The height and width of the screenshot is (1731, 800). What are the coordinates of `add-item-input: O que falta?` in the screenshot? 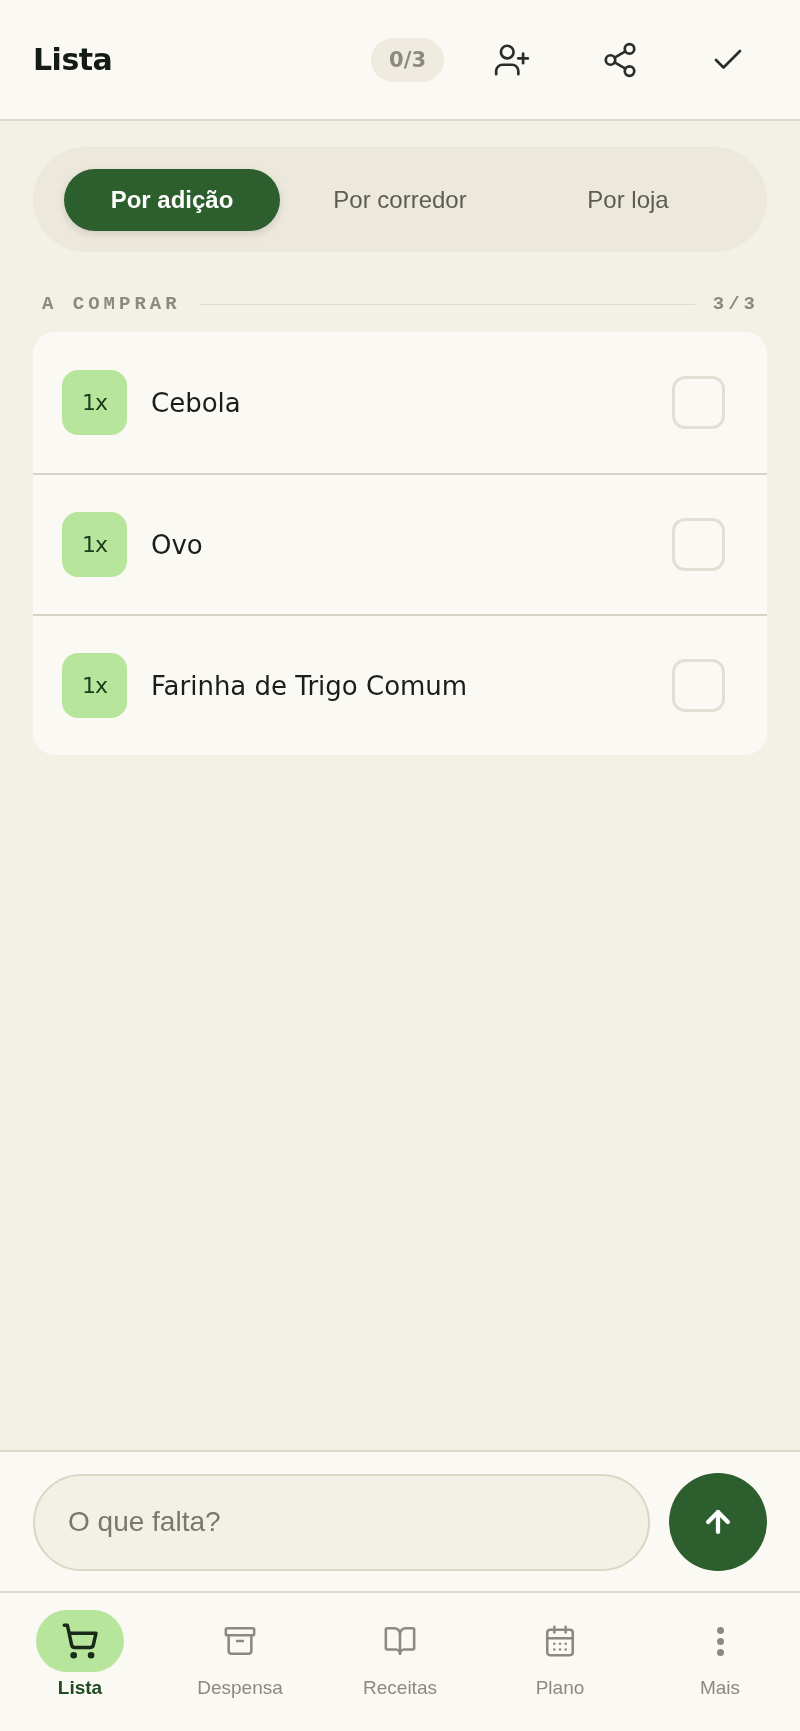 It's located at (341, 1522).